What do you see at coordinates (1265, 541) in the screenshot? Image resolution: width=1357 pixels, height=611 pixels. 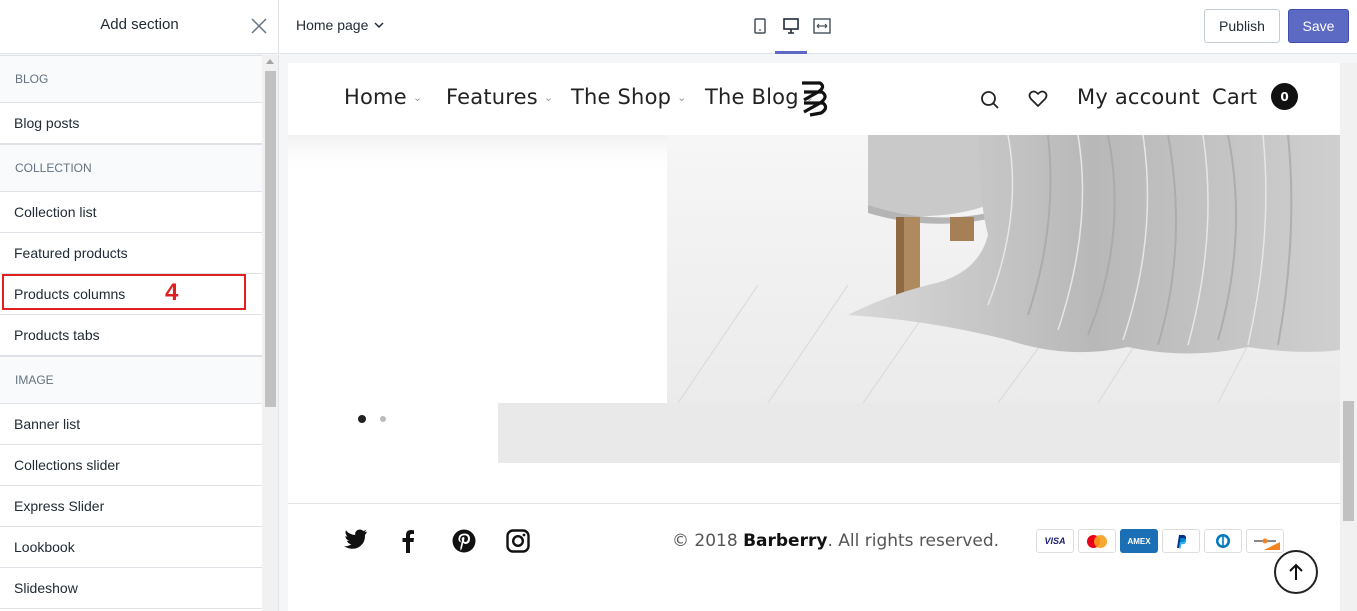 I see `discover-icon` at bounding box center [1265, 541].